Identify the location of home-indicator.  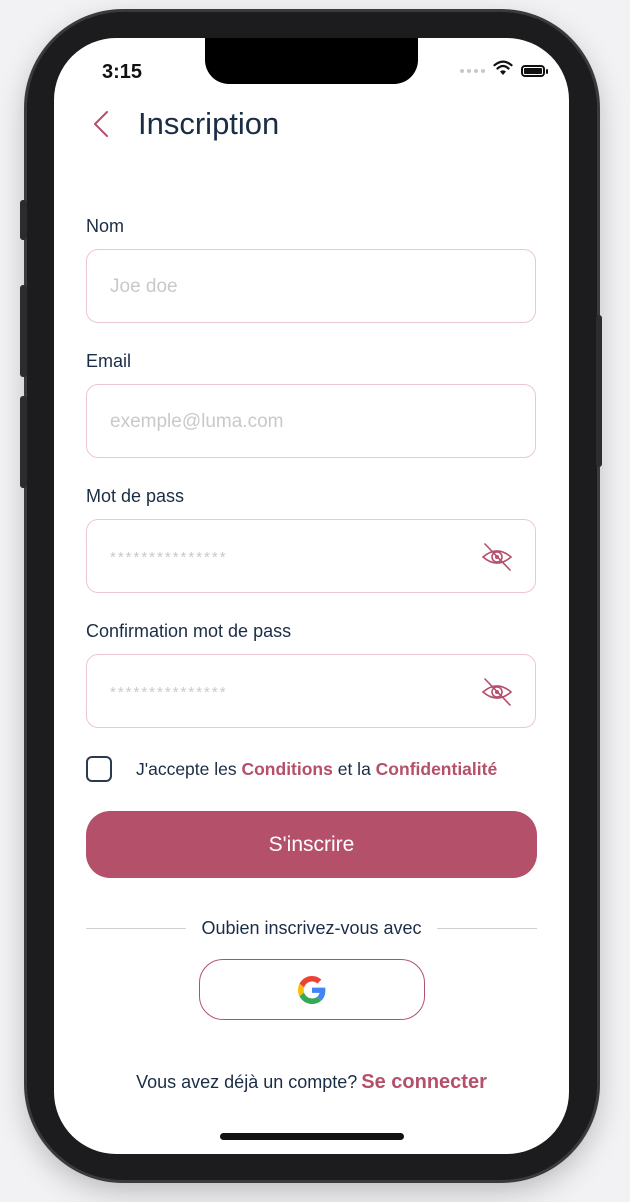
(312, 1136).